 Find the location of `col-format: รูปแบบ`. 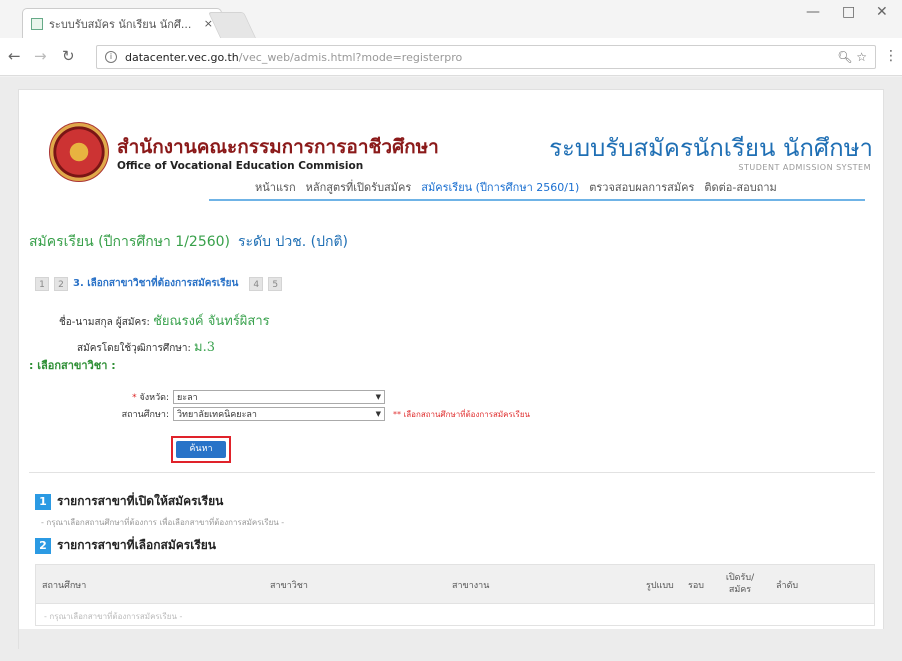

col-format: รูปแบบ is located at coordinates (660, 586).